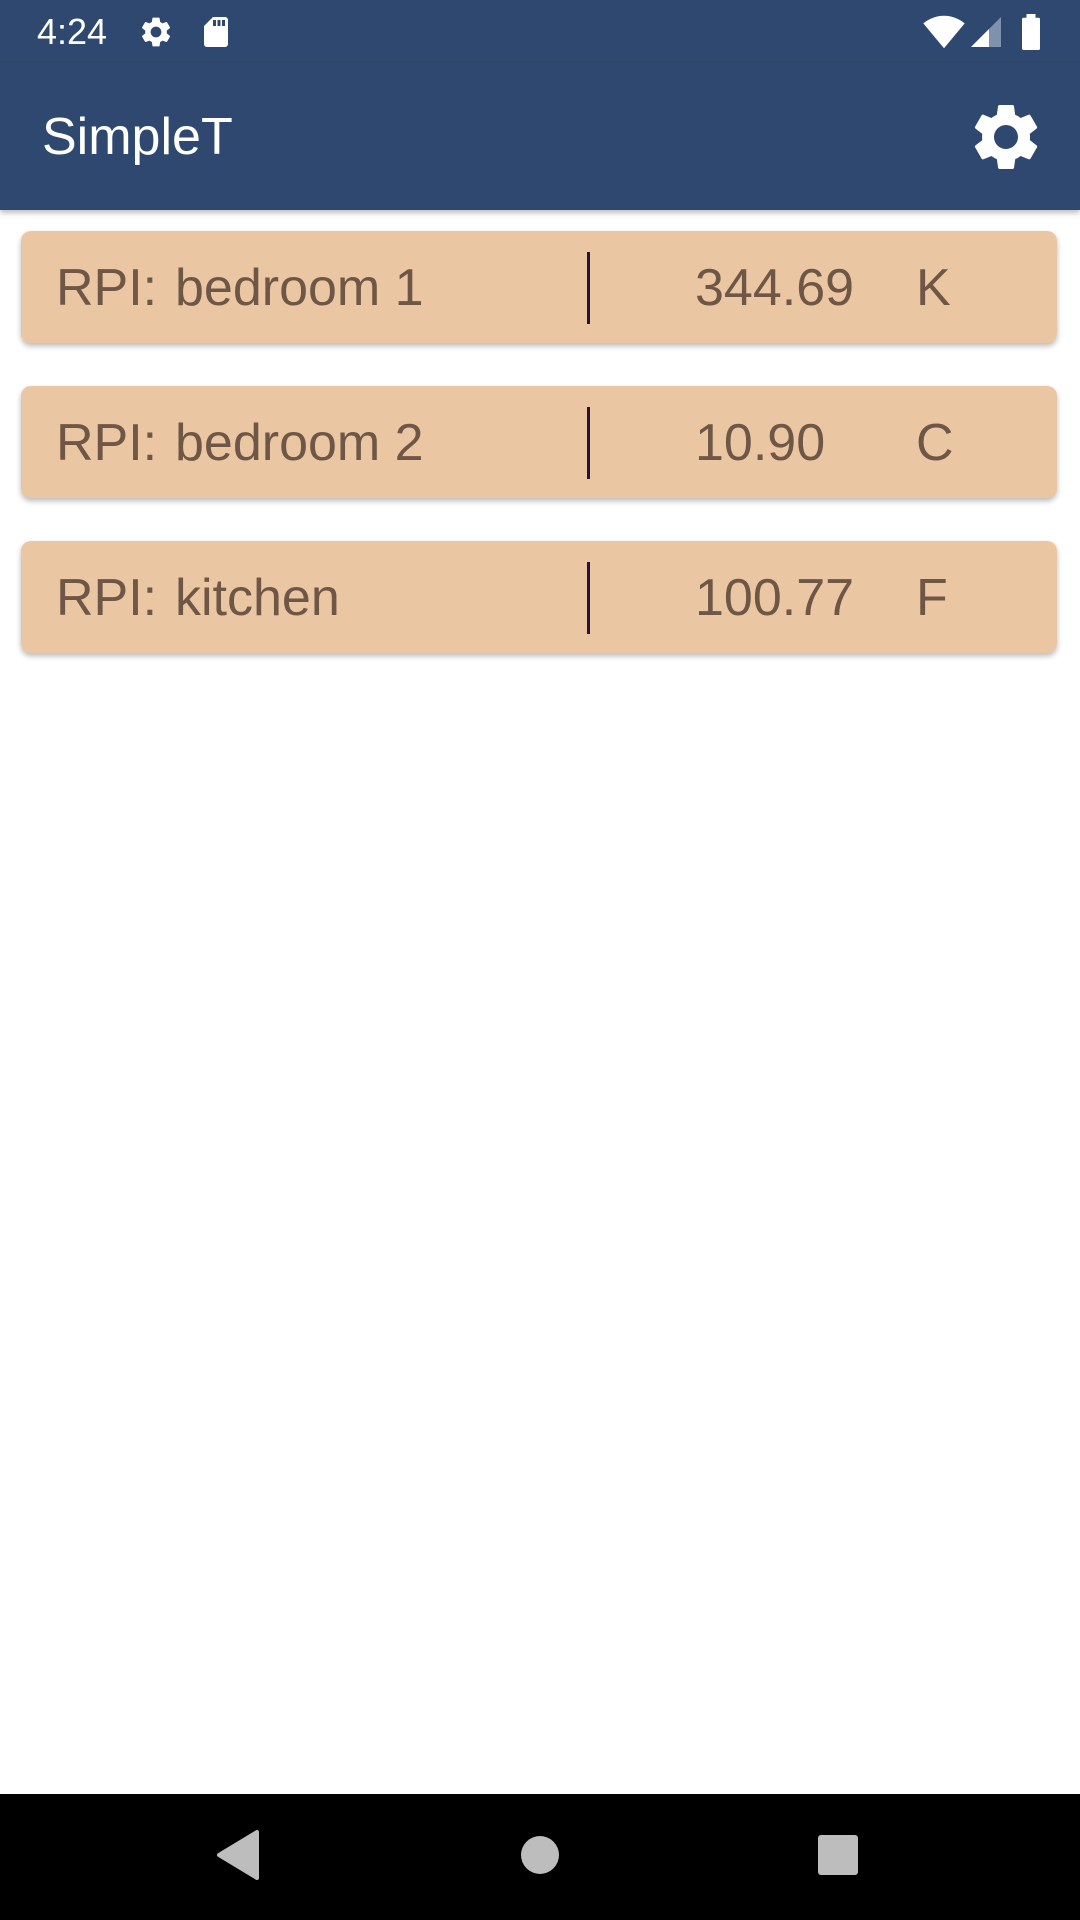 Image resolution: width=1080 pixels, height=1920 pixels. What do you see at coordinates (540, 31) in the screenshot?
I see `status-bar: 4:24` at bounding box center [540, 31].